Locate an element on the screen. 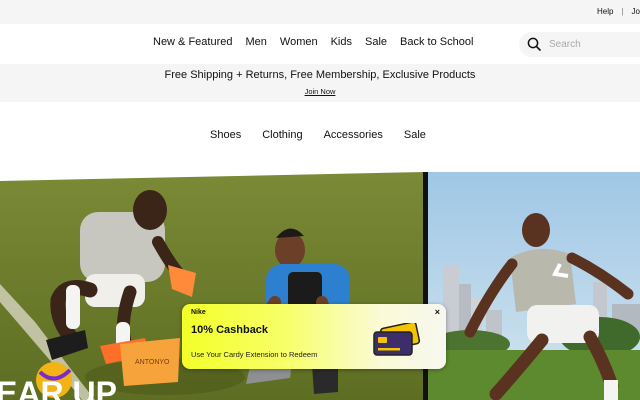 The width and height of the screenshot is (640, 400). join-us-link: Jo is located at coordinates (636, 11).